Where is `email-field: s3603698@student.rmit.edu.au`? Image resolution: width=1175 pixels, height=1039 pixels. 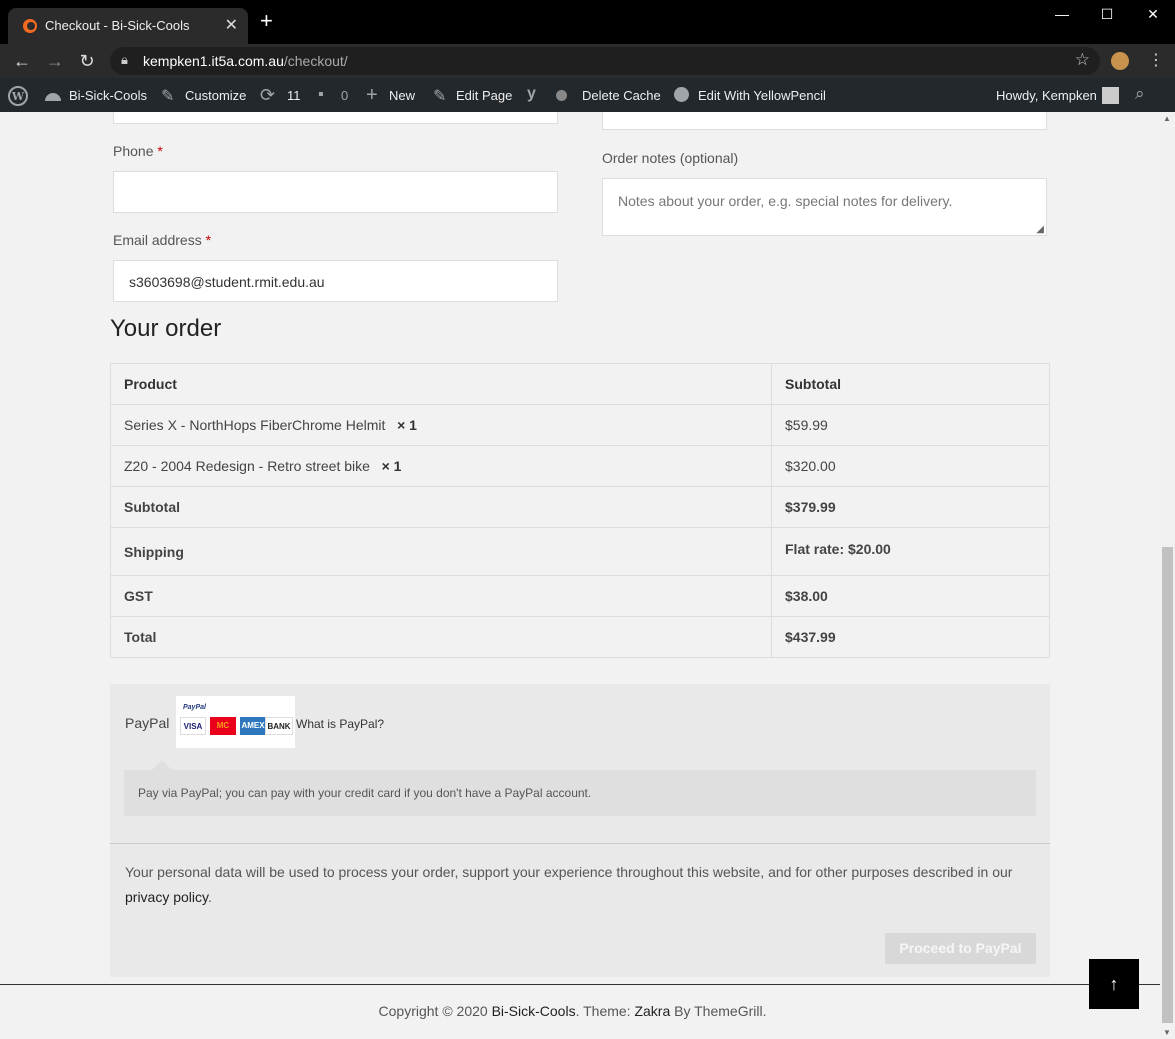 email-field: s3603698@student.rmit.edu.au is located at coordinates (335, 281).